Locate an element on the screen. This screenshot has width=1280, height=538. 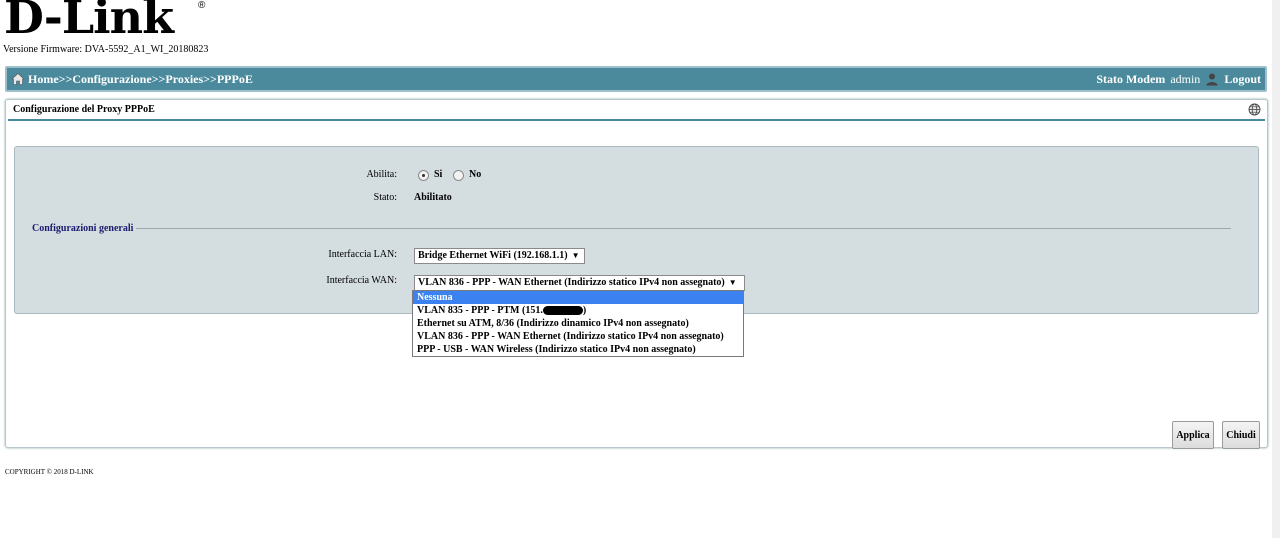
enable-label: Abilita: is located at coordinates (381, 174).